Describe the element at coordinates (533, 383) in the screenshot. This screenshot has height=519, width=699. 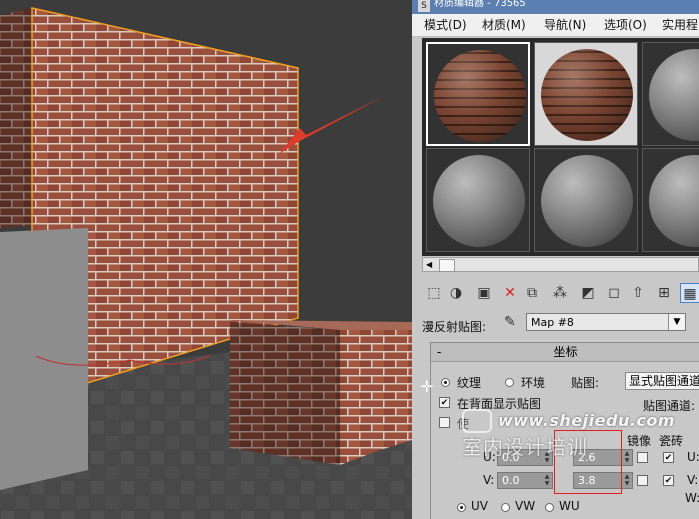
I see `radio-environment-label: 环境` at that location.